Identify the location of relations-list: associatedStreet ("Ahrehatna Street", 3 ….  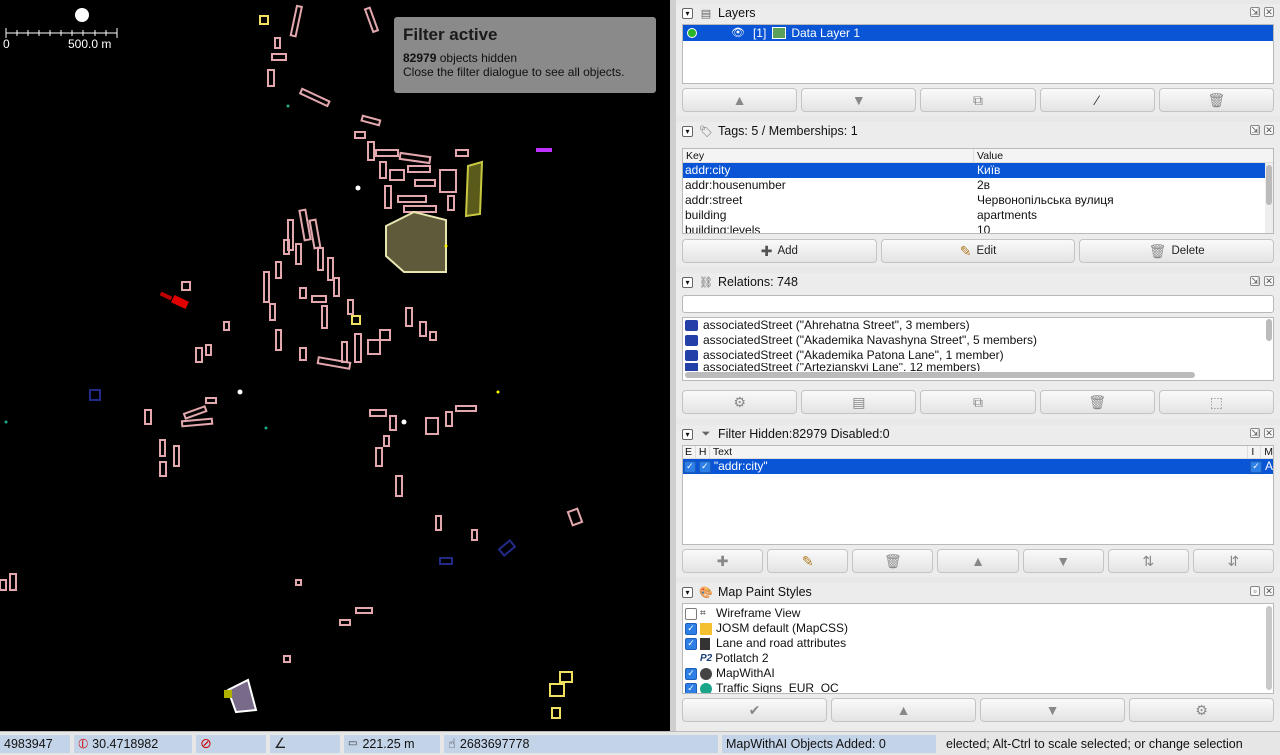
(978, 349).